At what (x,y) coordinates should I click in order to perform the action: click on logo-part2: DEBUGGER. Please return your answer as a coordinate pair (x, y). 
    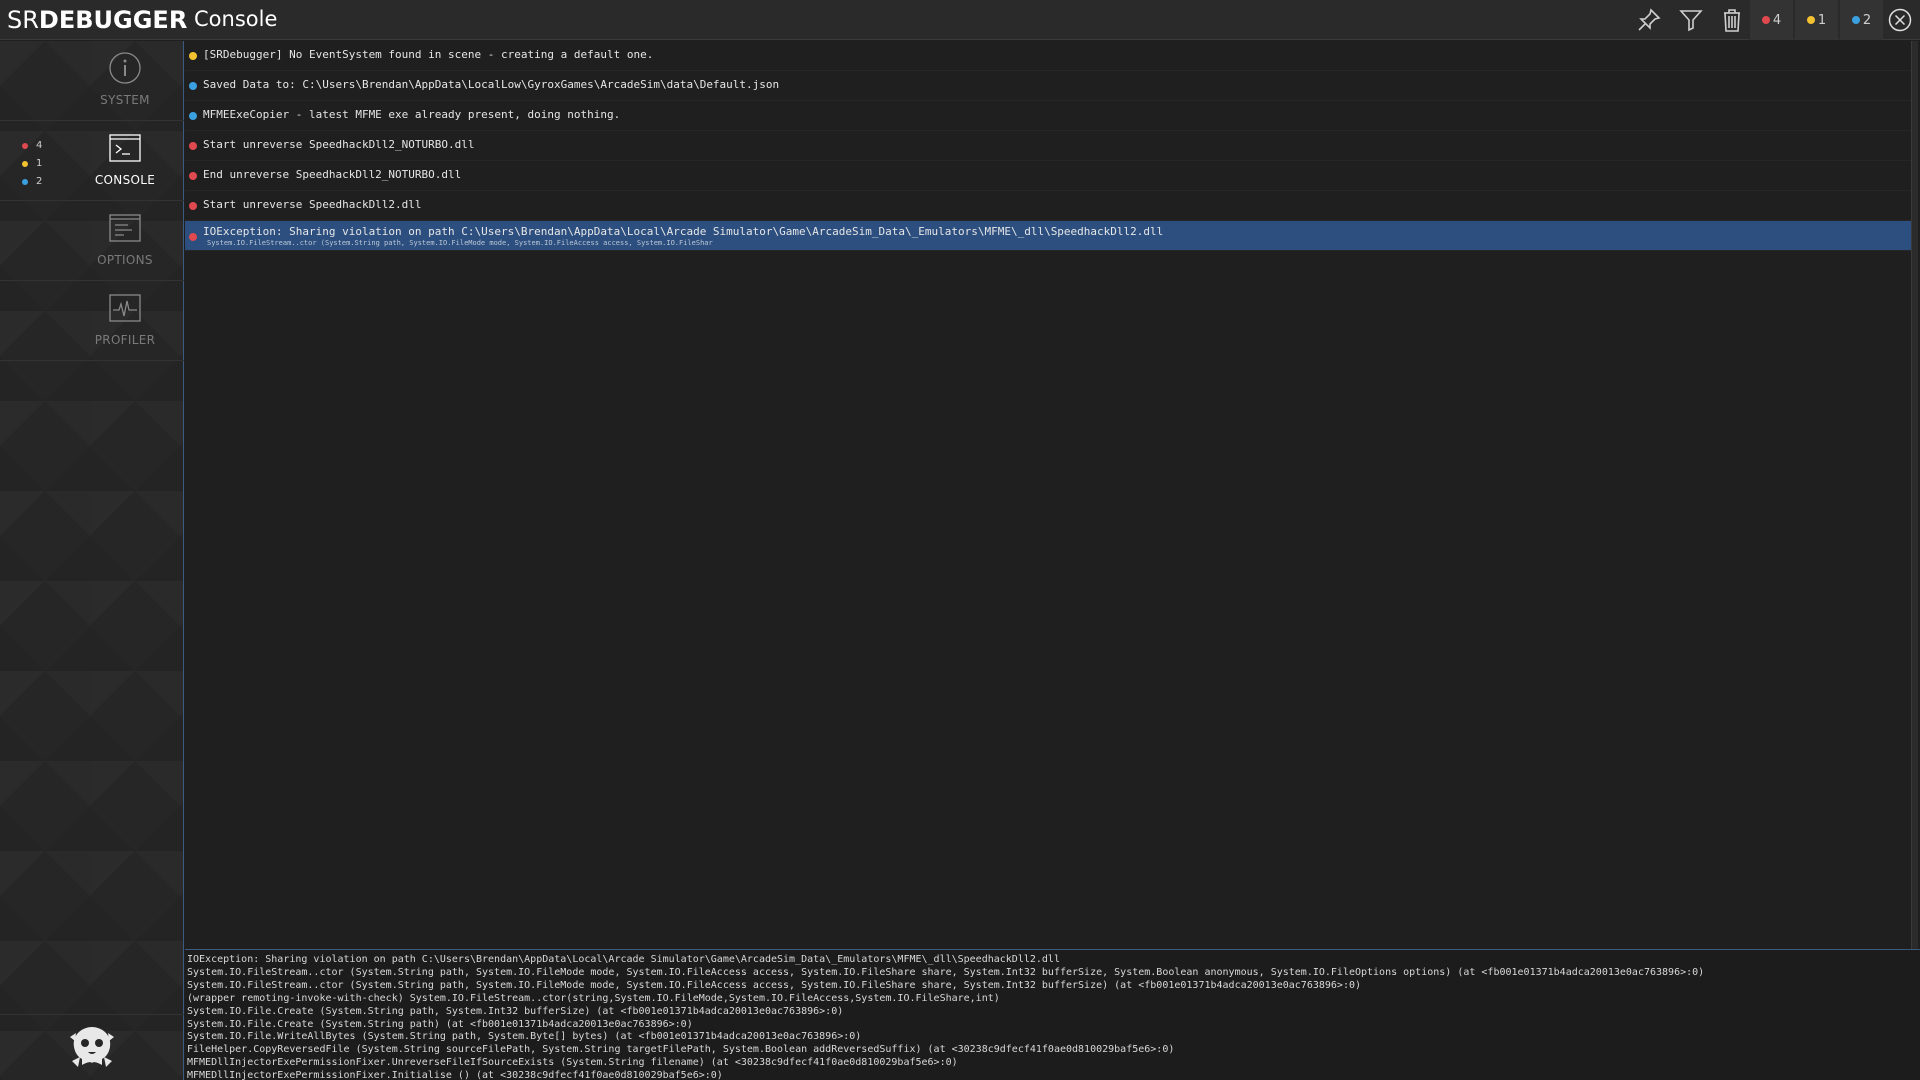
    Looking at the image, I should click on (113, 20).